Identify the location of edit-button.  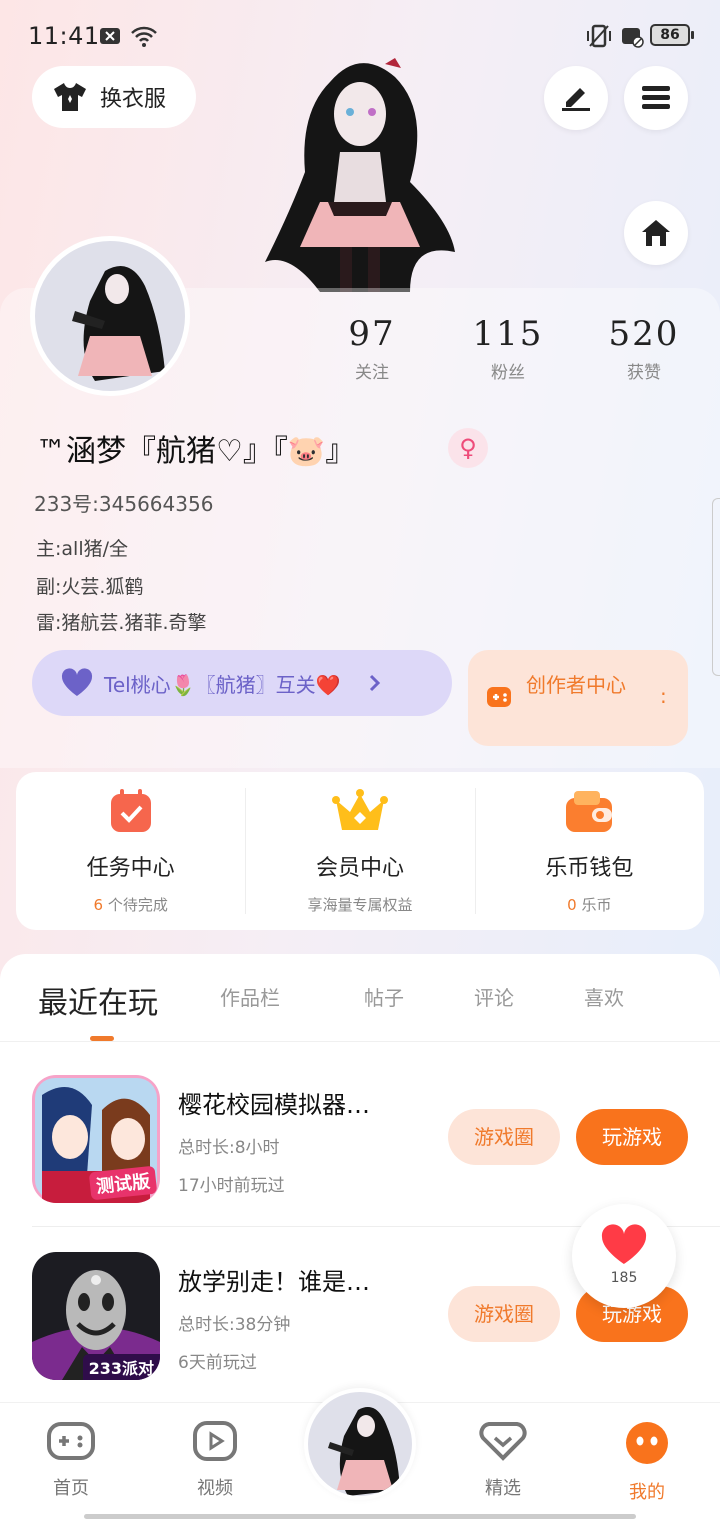
(576, 98).